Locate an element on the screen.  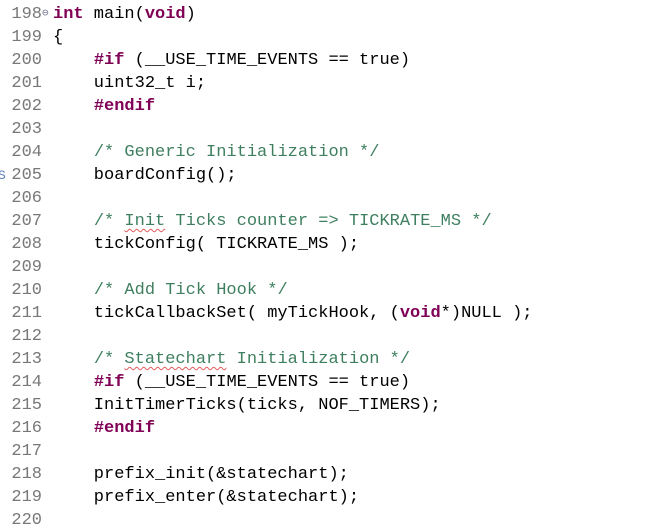
code-line: 204 /* Generic Initialization */ is located at coordinates (324, 152).